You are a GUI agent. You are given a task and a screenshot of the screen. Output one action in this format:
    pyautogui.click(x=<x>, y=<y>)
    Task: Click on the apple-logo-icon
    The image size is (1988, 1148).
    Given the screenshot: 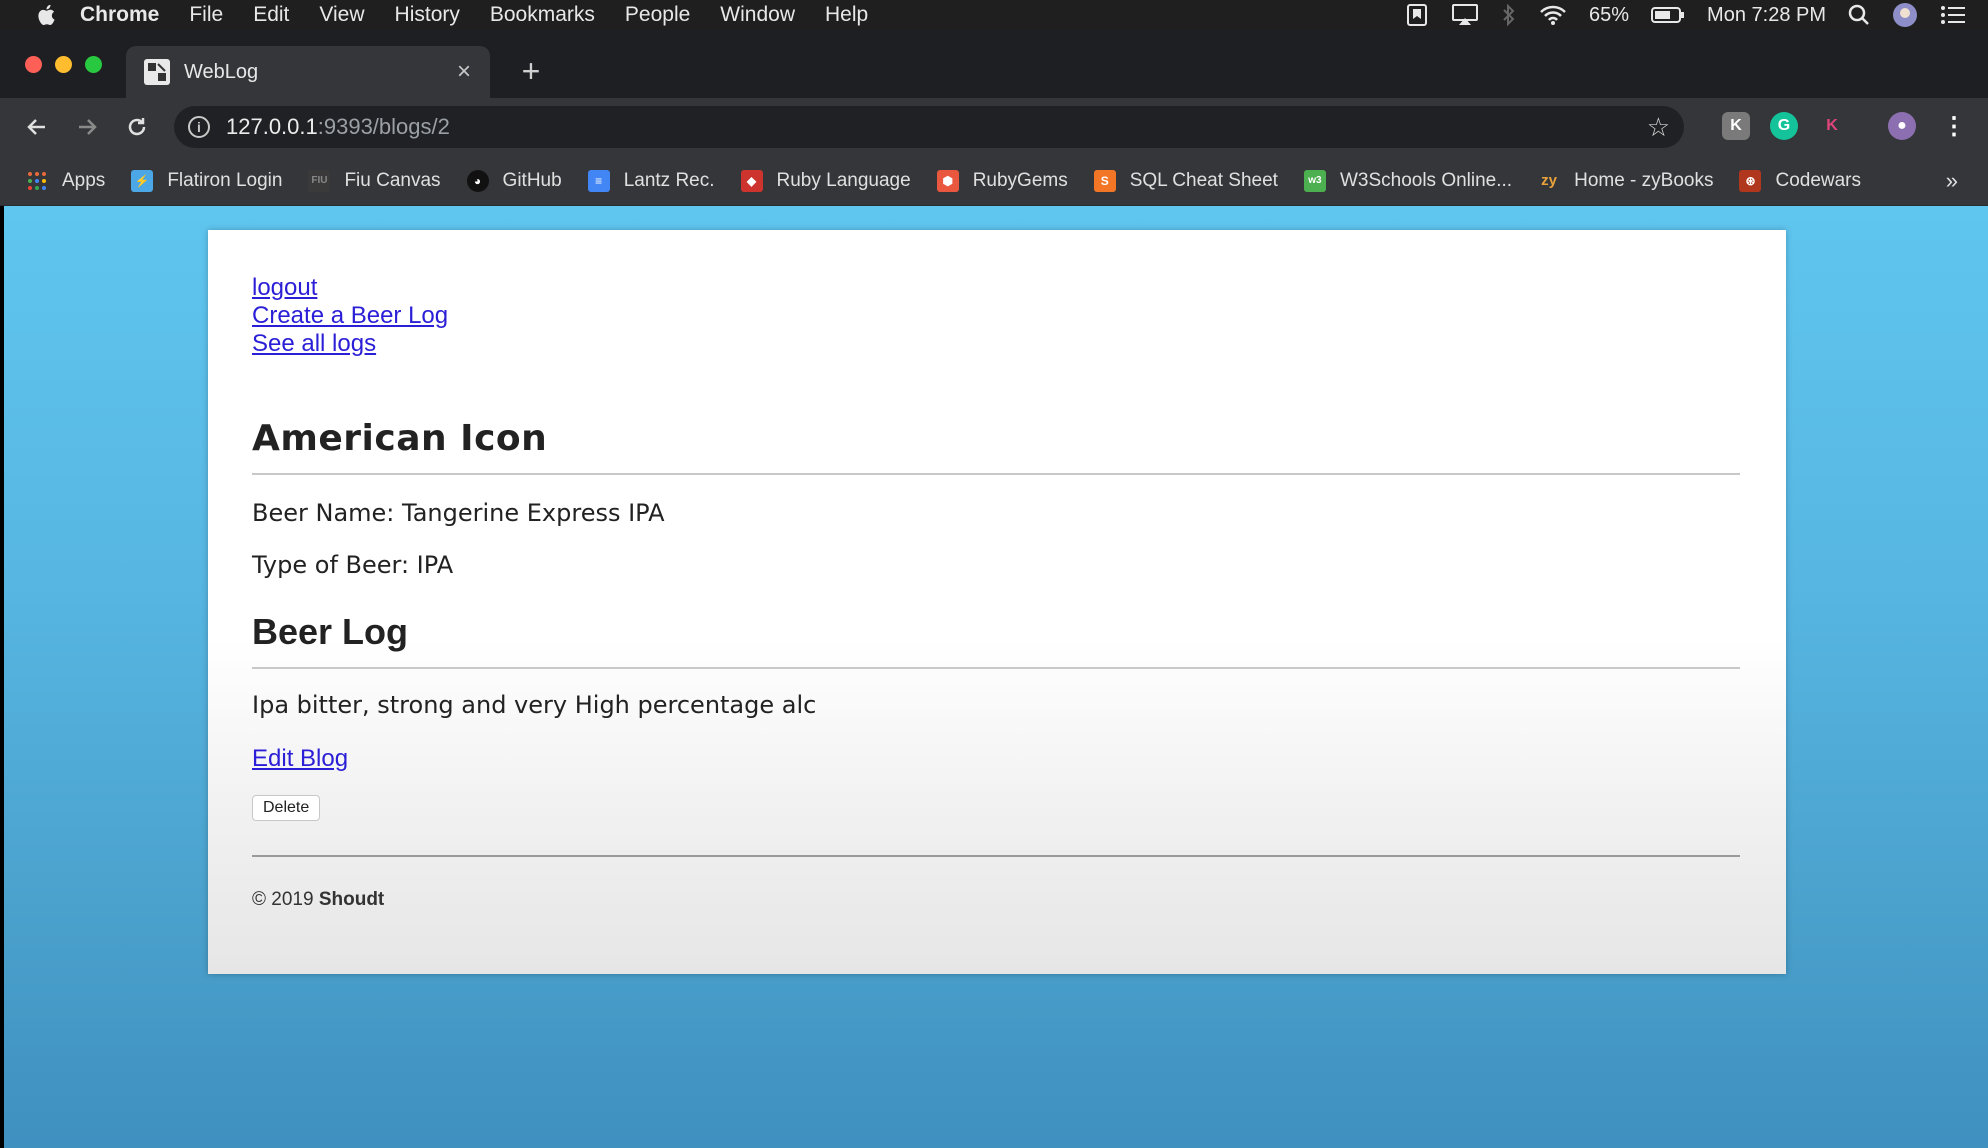 What is the action you would take?
    pyautogui.click(x=47, y=15)
    